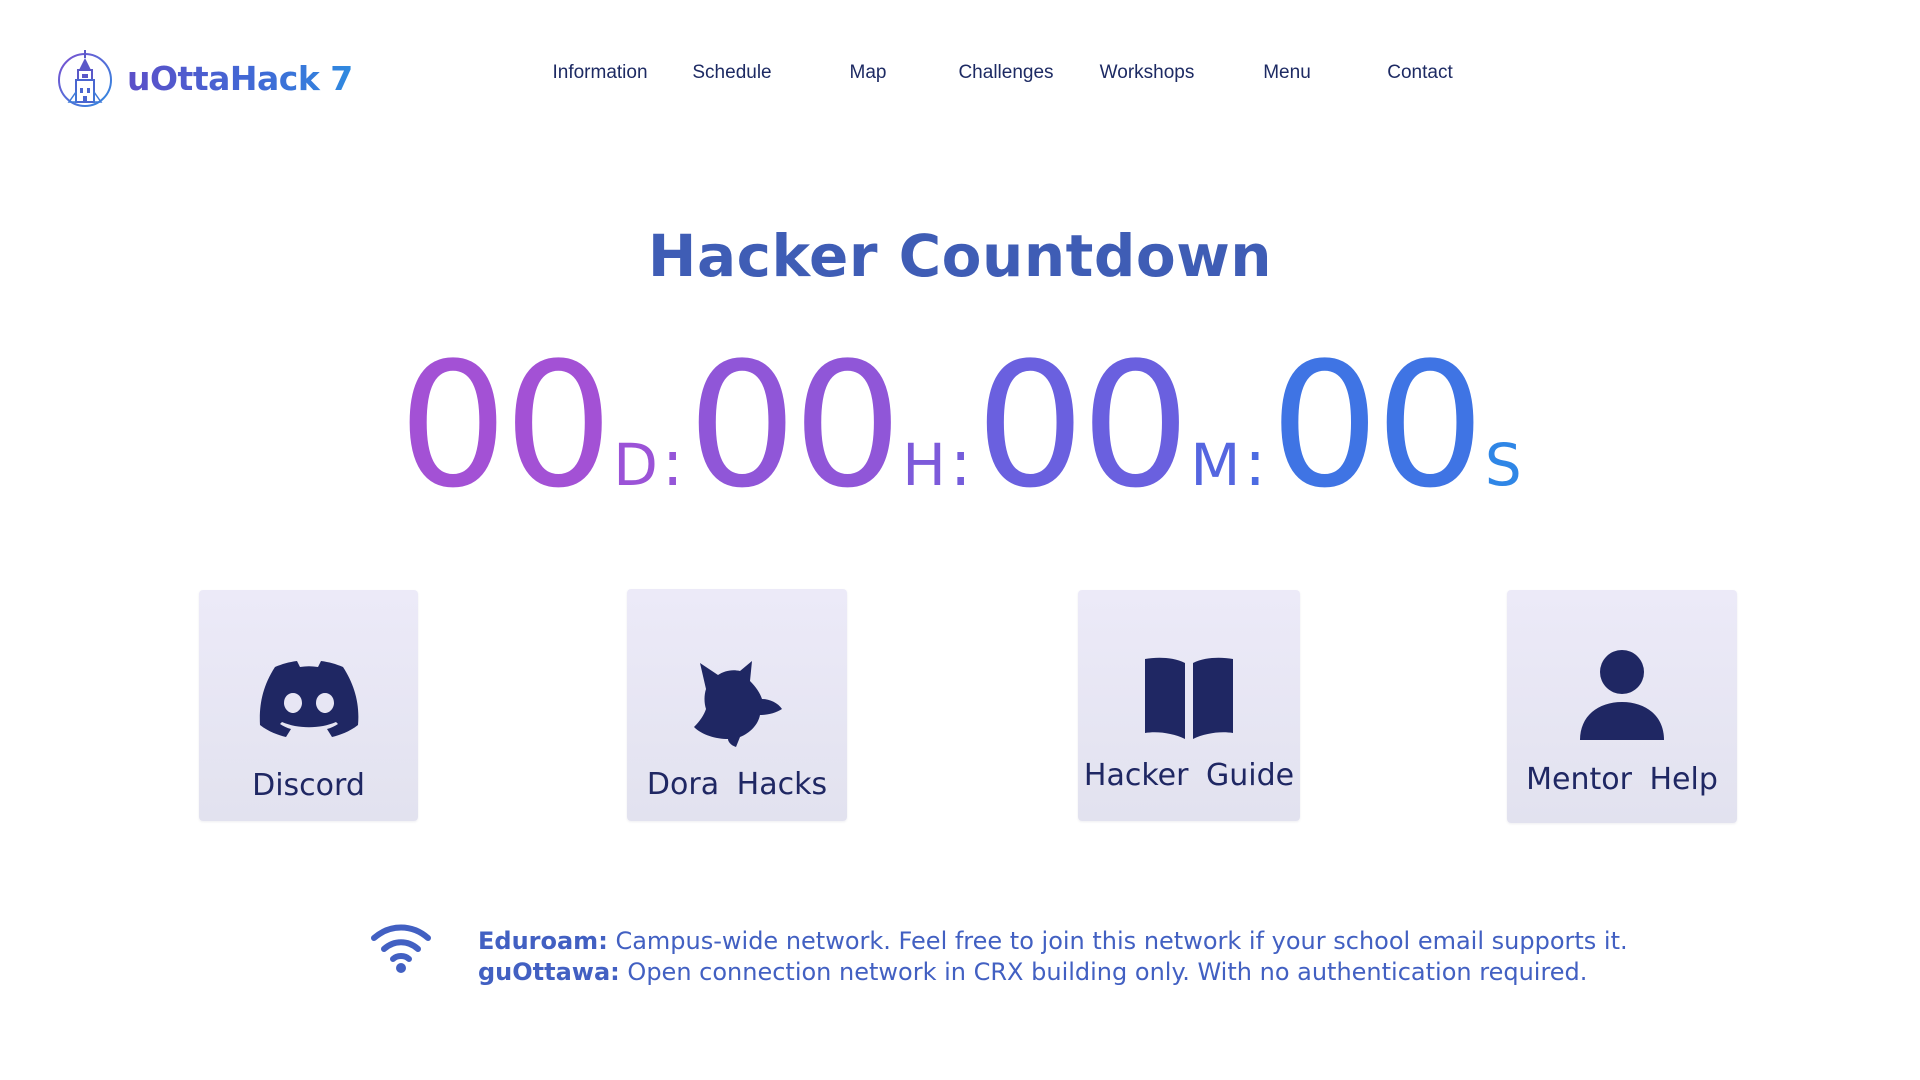 The image size is (1920, 1080). Describe the element at coordinates (1215, 465) in the screenshot. I see `minutes-unit: M` at that location.